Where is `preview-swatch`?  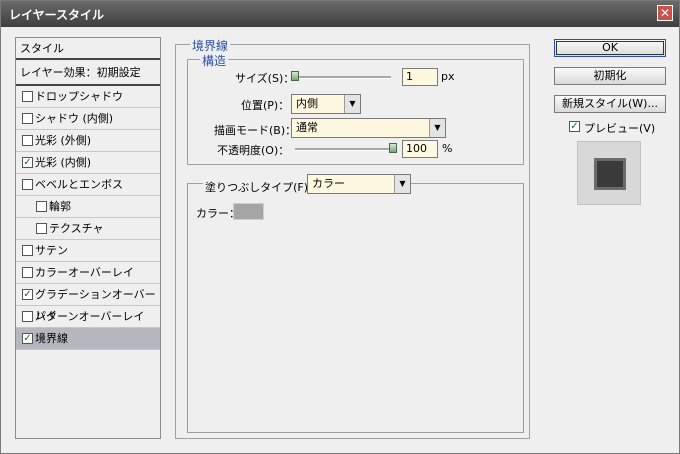
preview-swatch is located at coordinates (610, 174).